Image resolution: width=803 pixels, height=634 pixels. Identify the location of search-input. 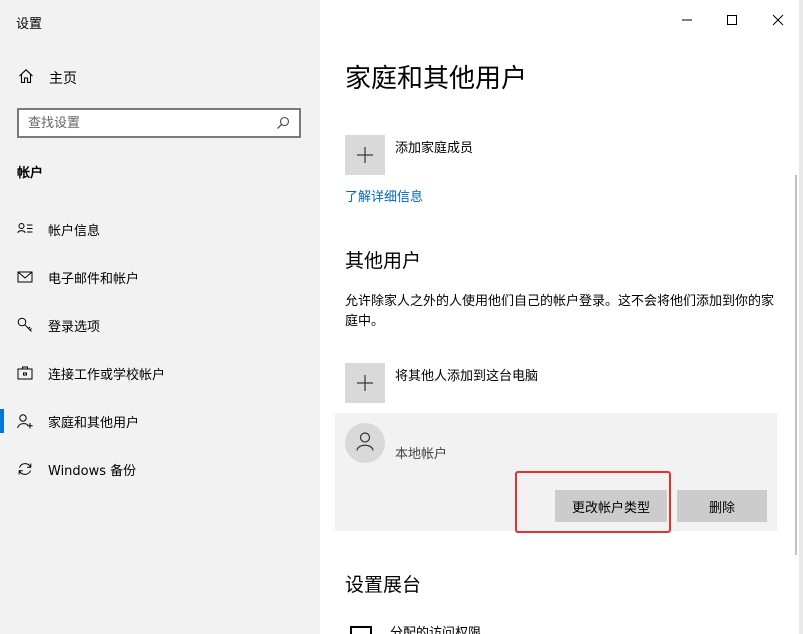
(146, 123).